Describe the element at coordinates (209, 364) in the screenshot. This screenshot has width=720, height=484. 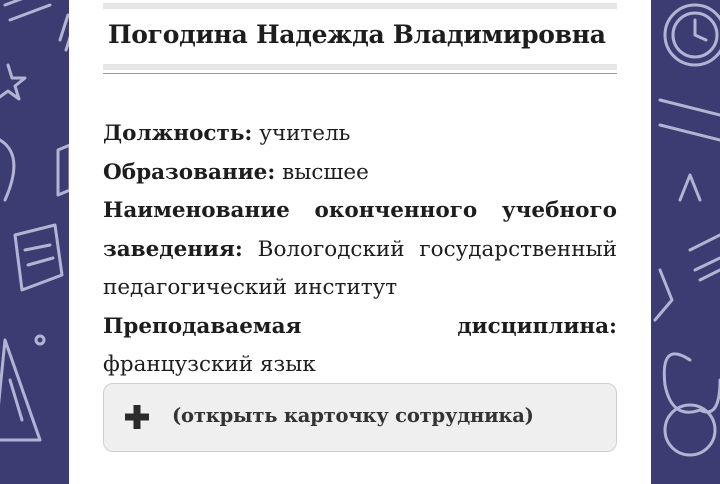
I see `subject-value: французский язык` at that location.